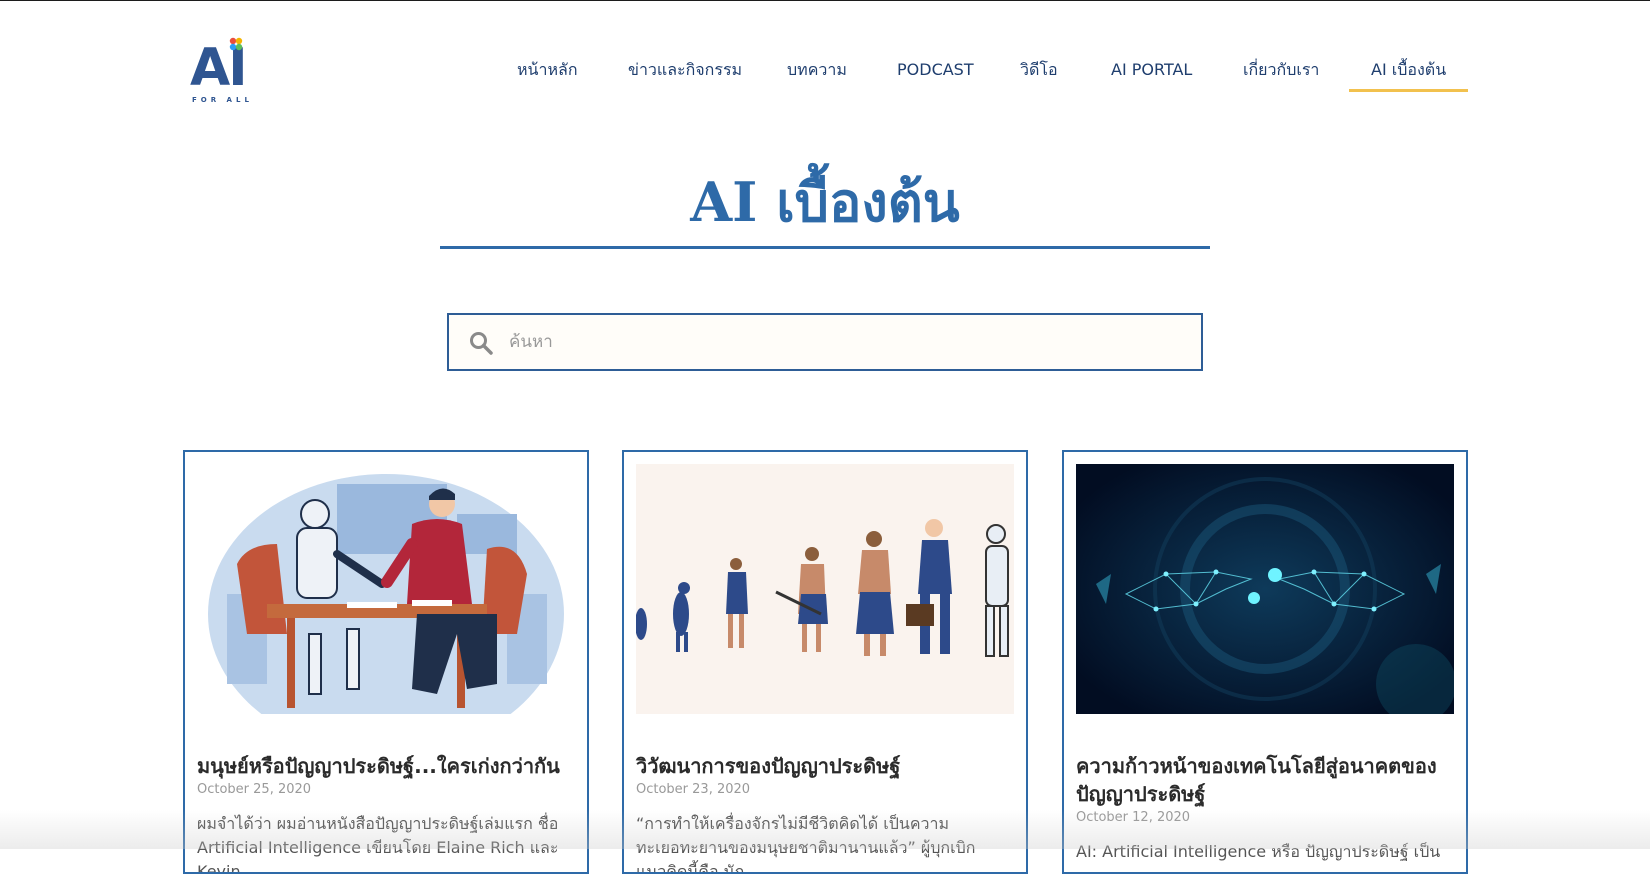 Image resolution: width=1650 pixels, height=874 pixels. What do you see at coordinates (236, 44) in the screenshot?
I see `logo-flower-icon` at bounding box center [236, 44].